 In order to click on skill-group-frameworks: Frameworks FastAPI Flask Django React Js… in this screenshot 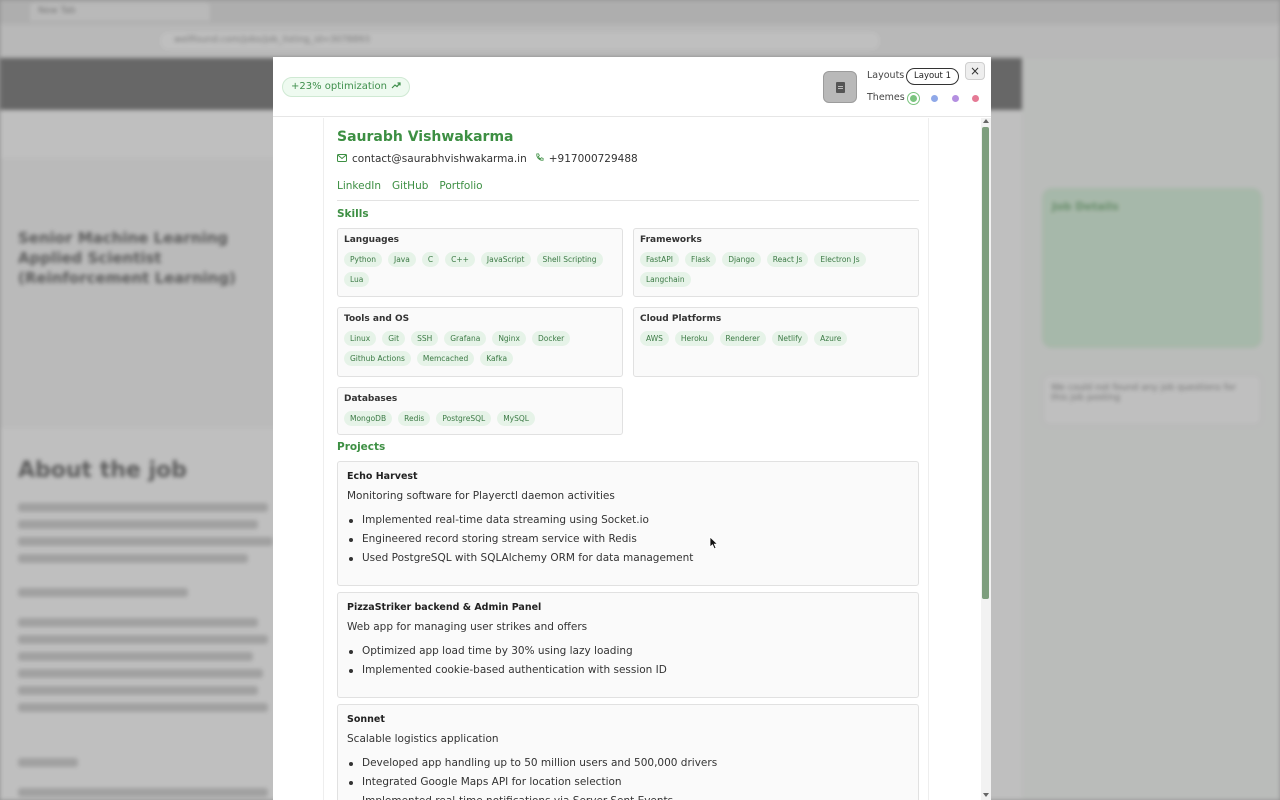, I will do `click(776, 262)`.